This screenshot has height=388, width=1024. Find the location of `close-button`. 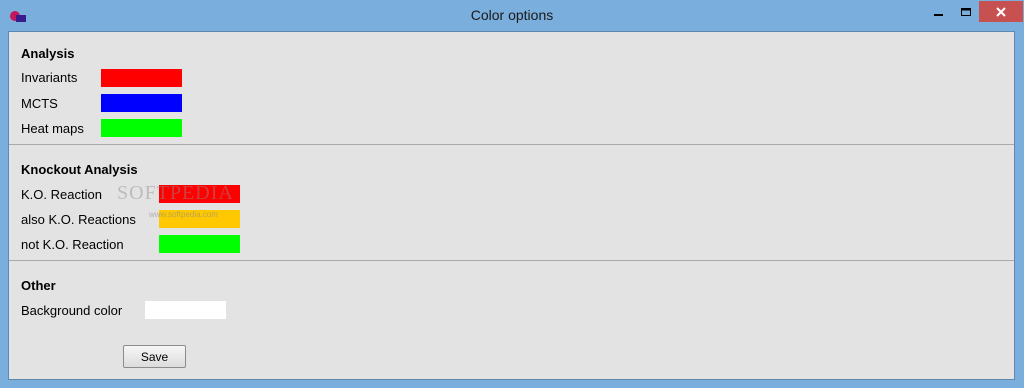

close-button is located at coordinates (1001, 11).